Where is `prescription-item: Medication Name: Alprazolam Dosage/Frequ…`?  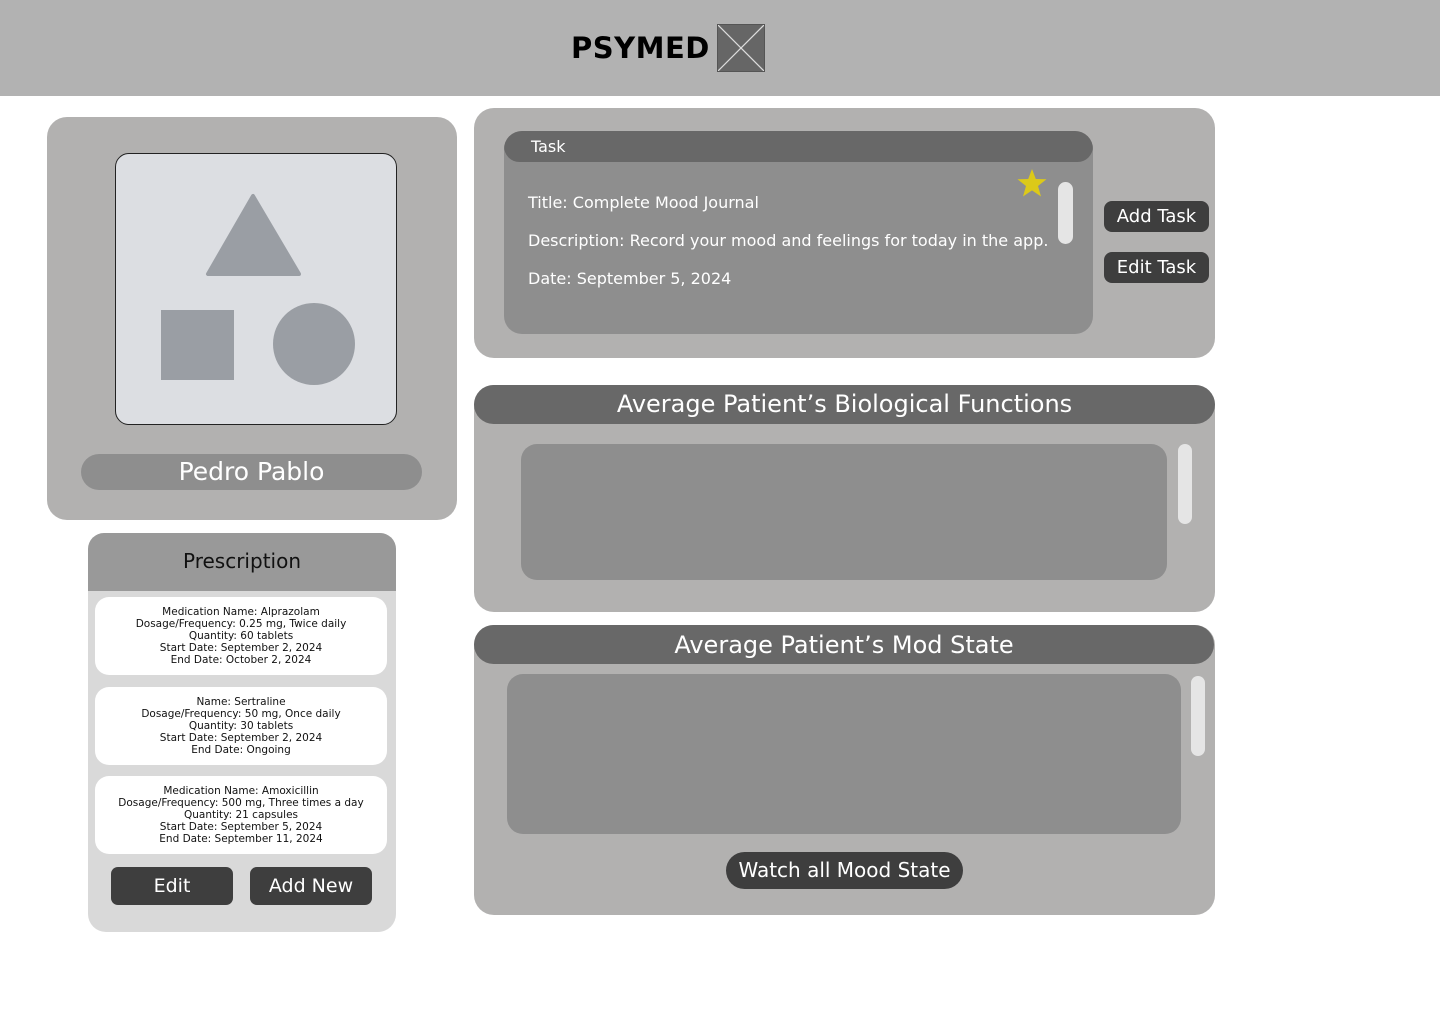 prescription-item: Medication Name: Alprazolam Dosage/Frequ… is located at coordinates (241, 636).